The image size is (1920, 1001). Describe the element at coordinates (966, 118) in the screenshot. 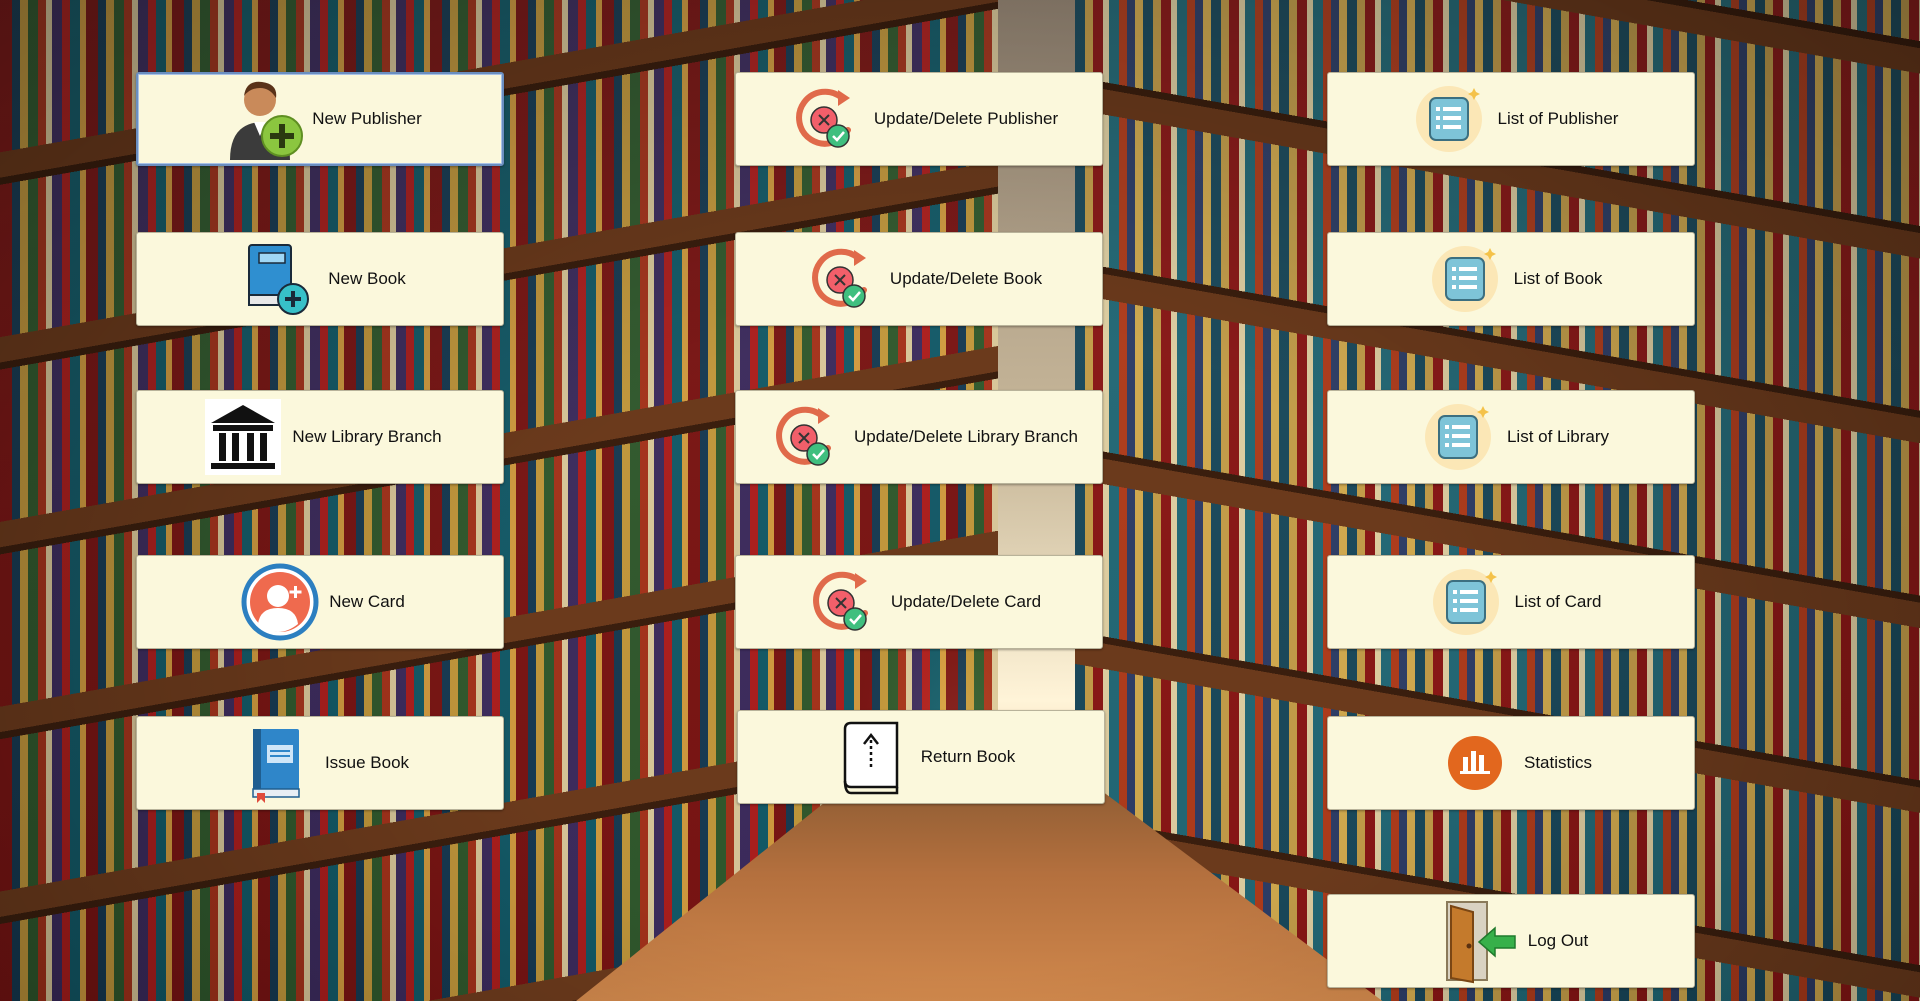

I see `update-delete-publisher-label: Update/Delete Publisher` at that location.